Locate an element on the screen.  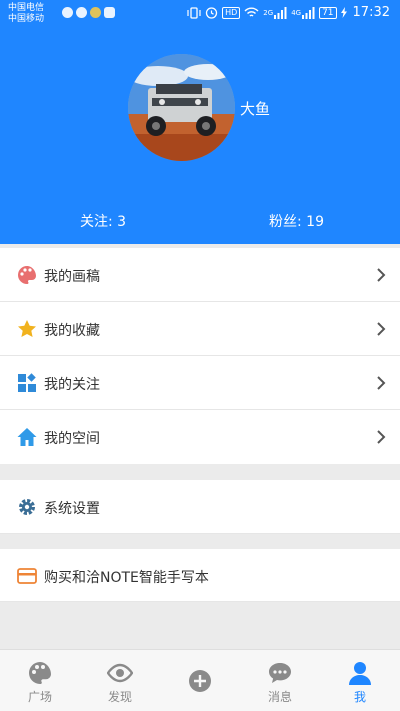
bottom-tab-bar: 广场 发现 消息 我 is located at coordinates (200, 680).